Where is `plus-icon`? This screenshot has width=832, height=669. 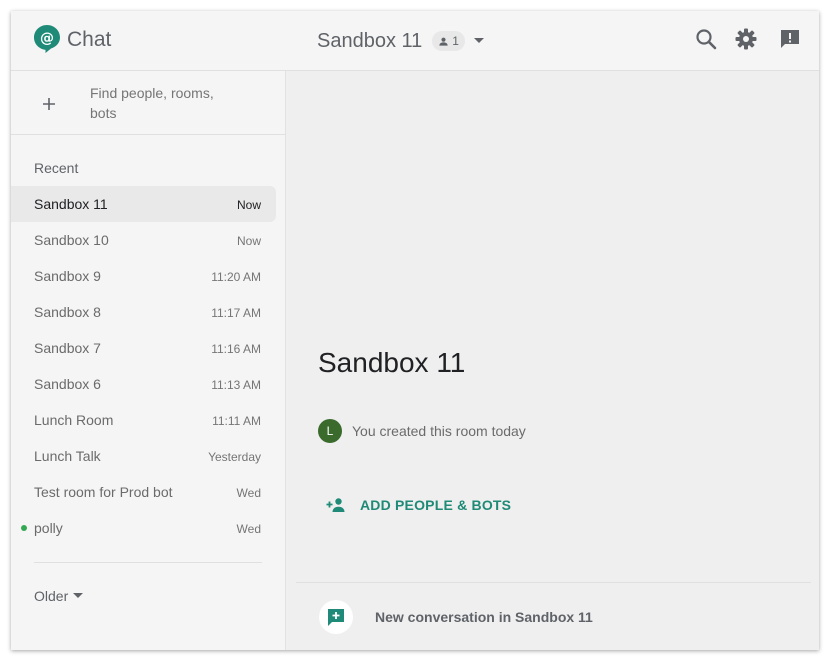 plus-icon is located at coordinates (49, 104).